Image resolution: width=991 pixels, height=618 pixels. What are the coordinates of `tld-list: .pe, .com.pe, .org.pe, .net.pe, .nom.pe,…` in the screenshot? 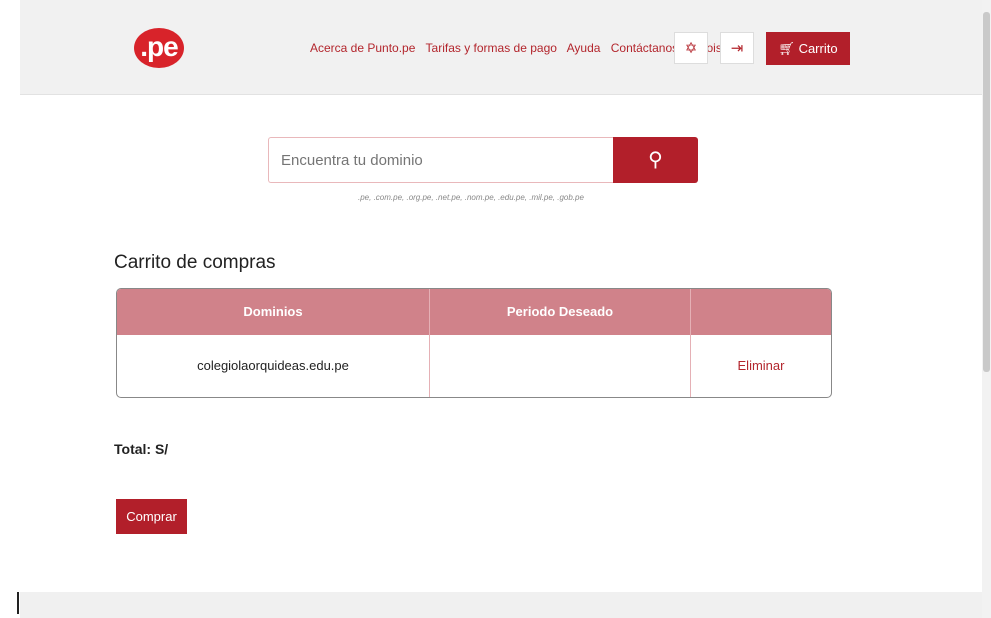 It's located at (471, 197).